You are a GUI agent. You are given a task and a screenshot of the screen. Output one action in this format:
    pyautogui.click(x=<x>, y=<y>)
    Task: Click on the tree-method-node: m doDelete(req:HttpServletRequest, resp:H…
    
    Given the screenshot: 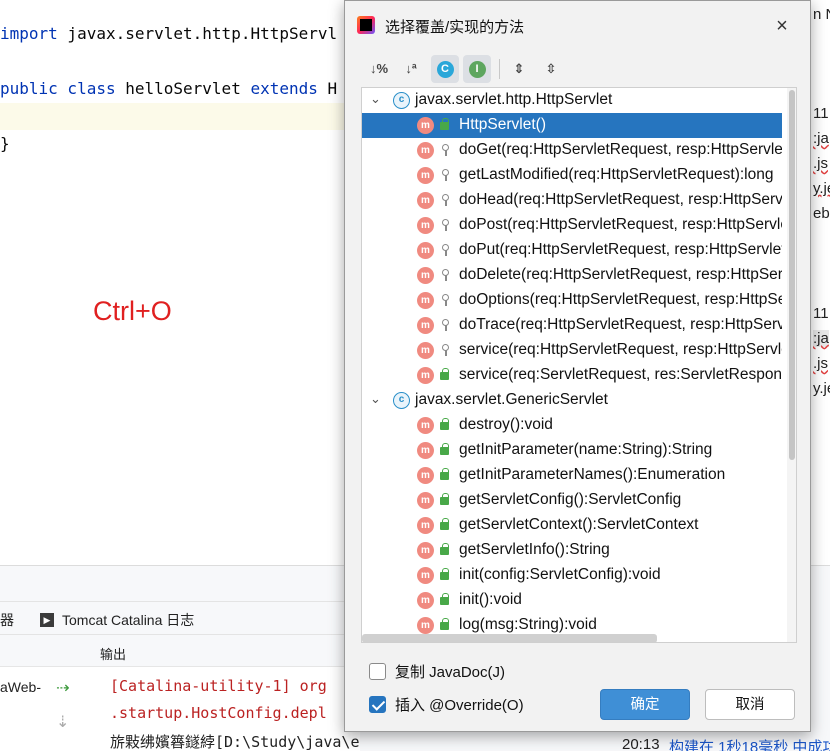 What is the action you would take?
    pyautogui.click(x=572, y=275)
    